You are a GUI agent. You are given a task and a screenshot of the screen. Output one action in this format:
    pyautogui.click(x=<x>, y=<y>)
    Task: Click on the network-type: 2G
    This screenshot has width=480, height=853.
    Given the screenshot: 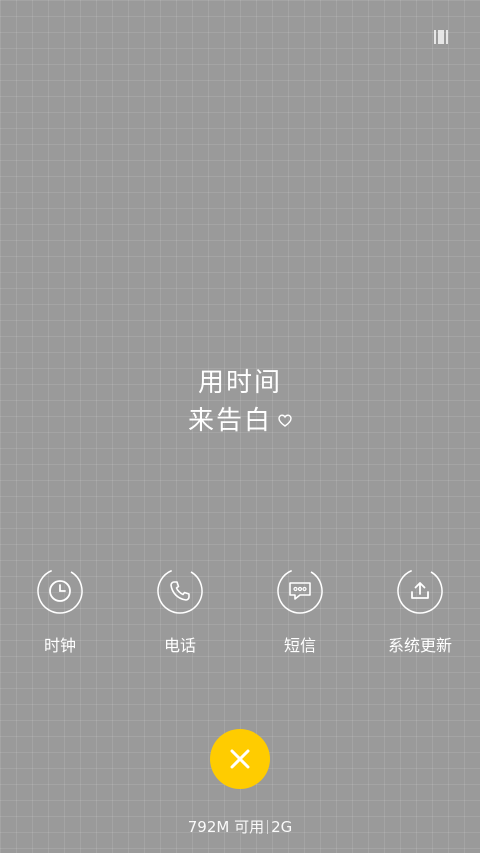 What is the action you would take?
    pyautogui.click(x=282, y=827)
    